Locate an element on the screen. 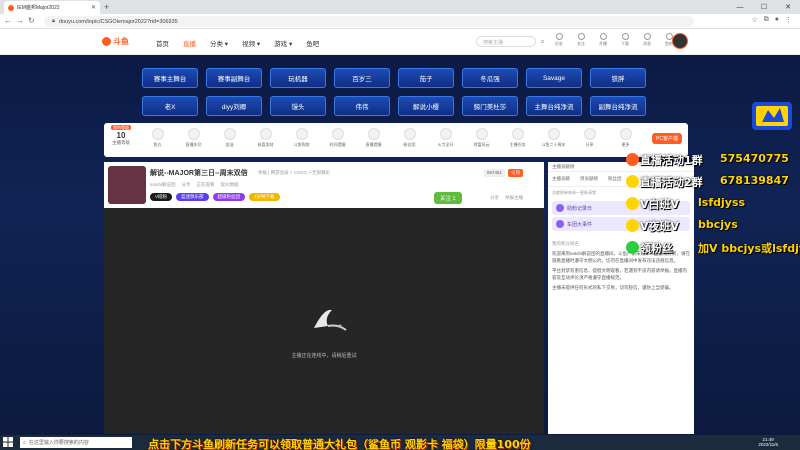 Image resolution: width=800 pixels, height=450 pixels. player-switch-button: 主舞台纯净流 is located at coordinates (554, 106).